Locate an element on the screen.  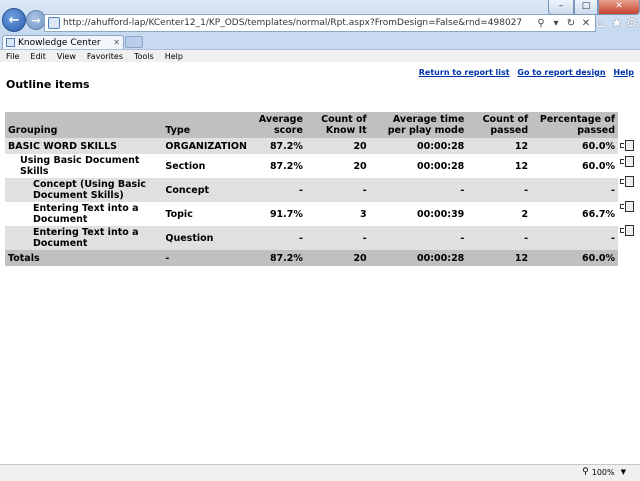
settings-gear-icon: ⚙ is located at coordinates (632, 23).